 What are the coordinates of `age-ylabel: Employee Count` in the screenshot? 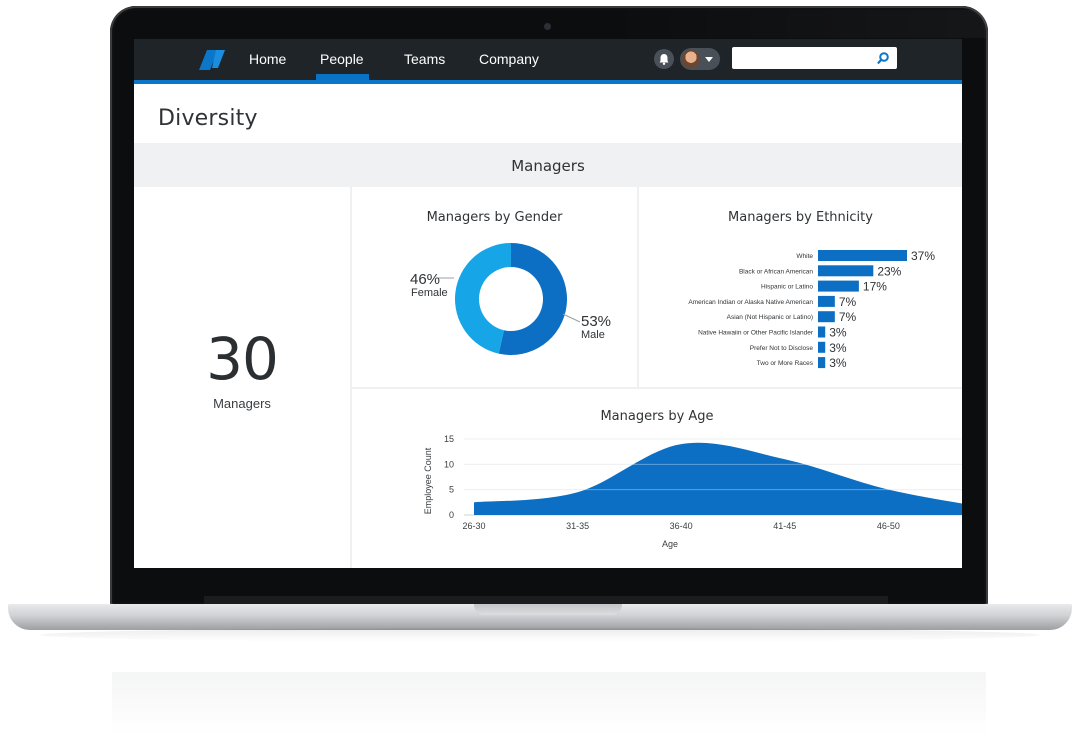 It's located at (428, 480).